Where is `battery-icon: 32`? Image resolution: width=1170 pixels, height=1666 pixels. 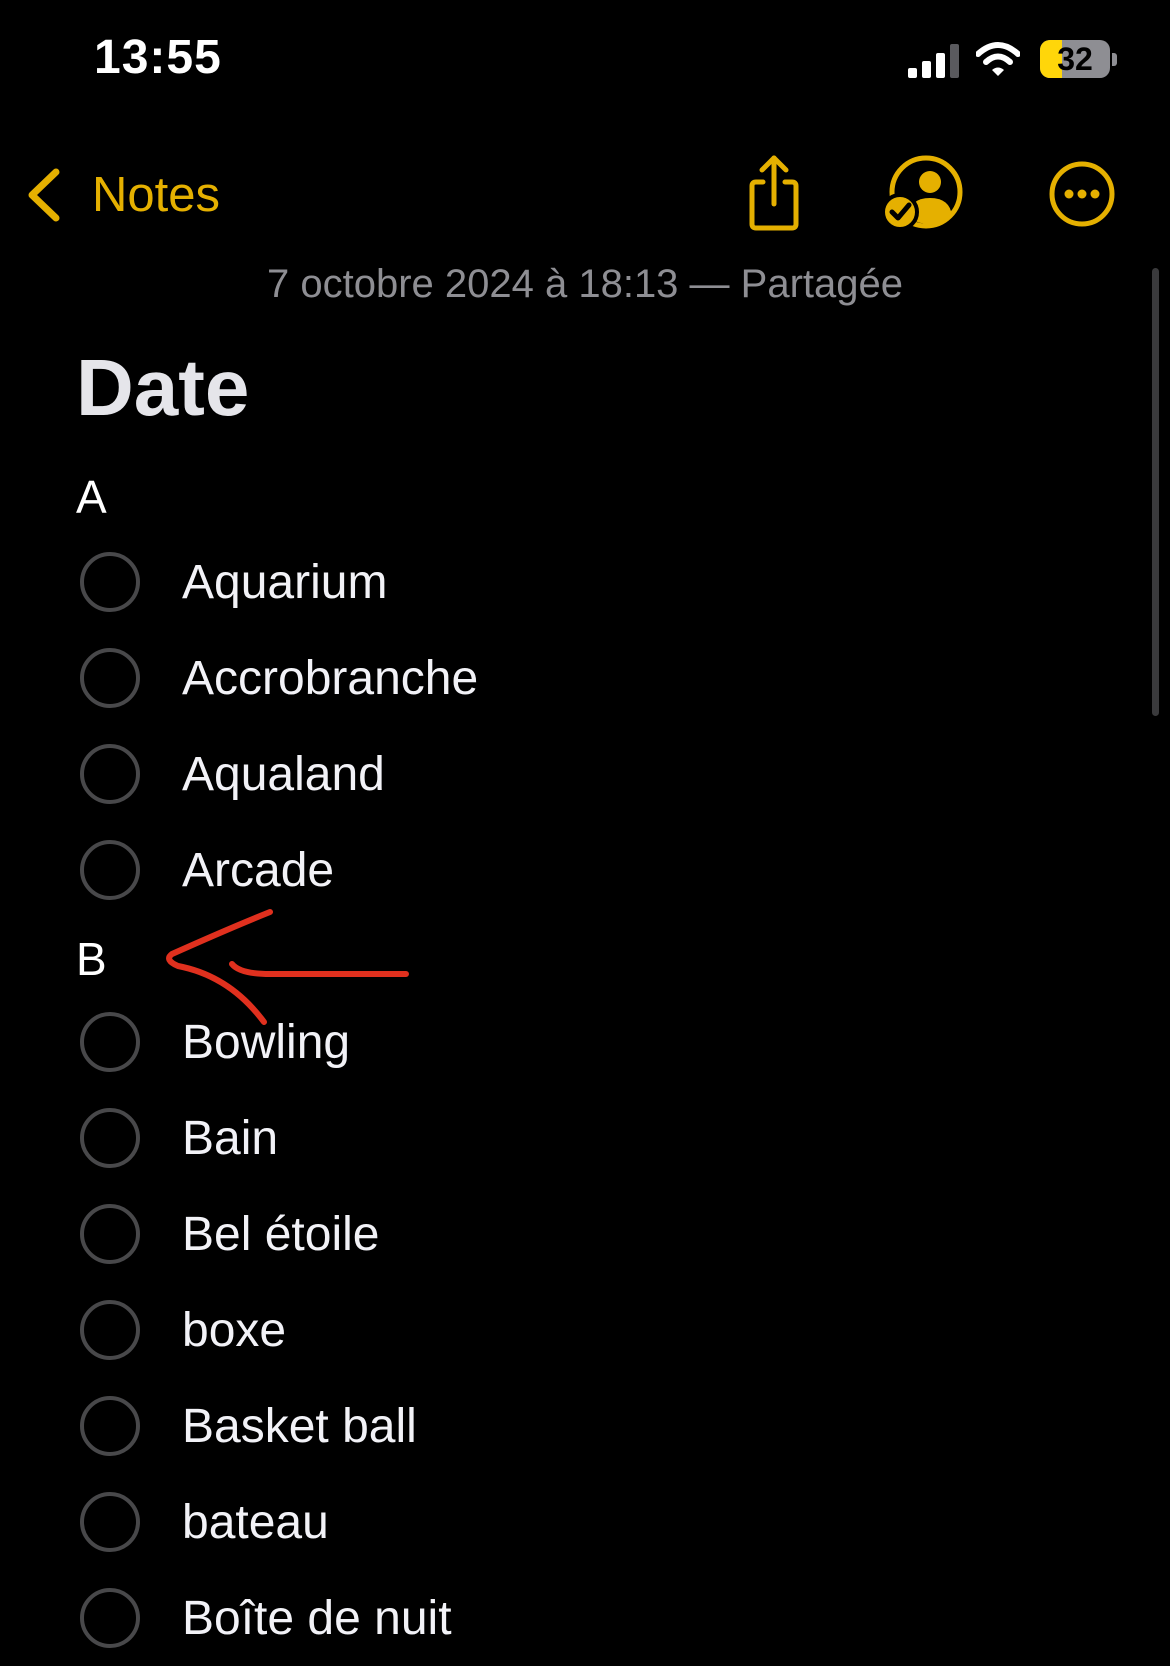
battery-icon: 32 is located at coordinates (1079, 60).